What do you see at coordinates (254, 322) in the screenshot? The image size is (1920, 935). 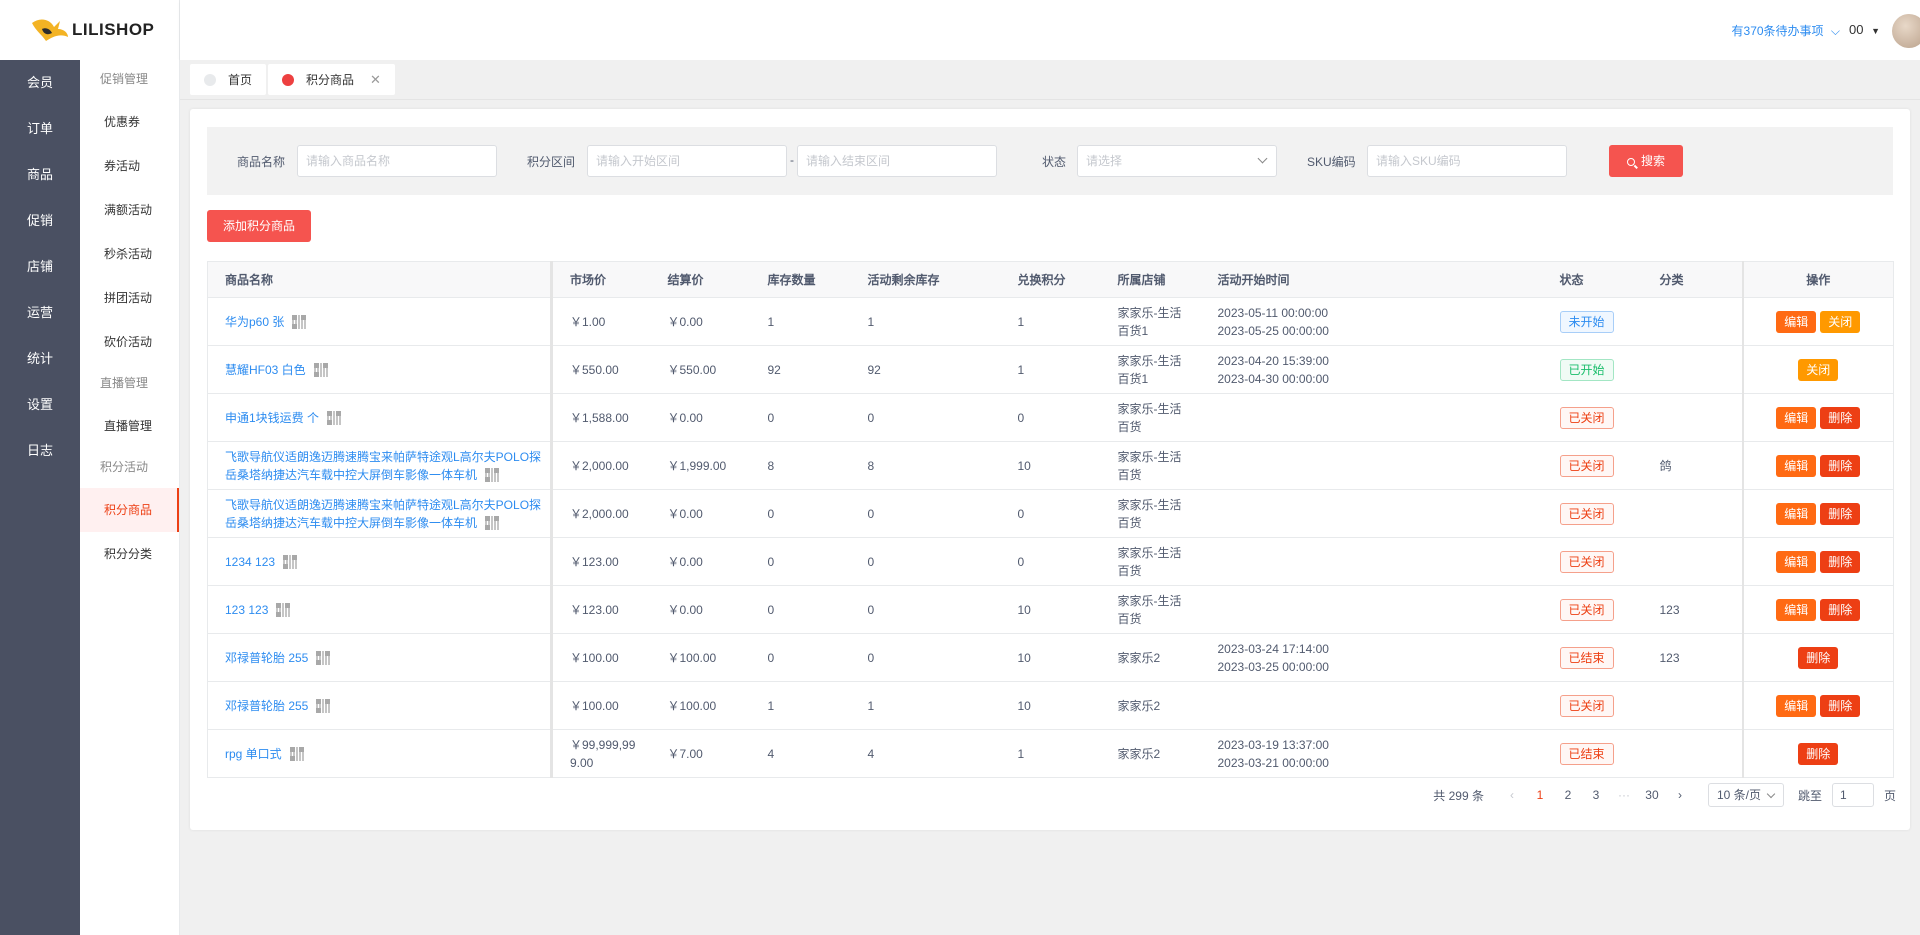 I see `product-name-link: 华为p60 张` at bounding box center [254, 322].